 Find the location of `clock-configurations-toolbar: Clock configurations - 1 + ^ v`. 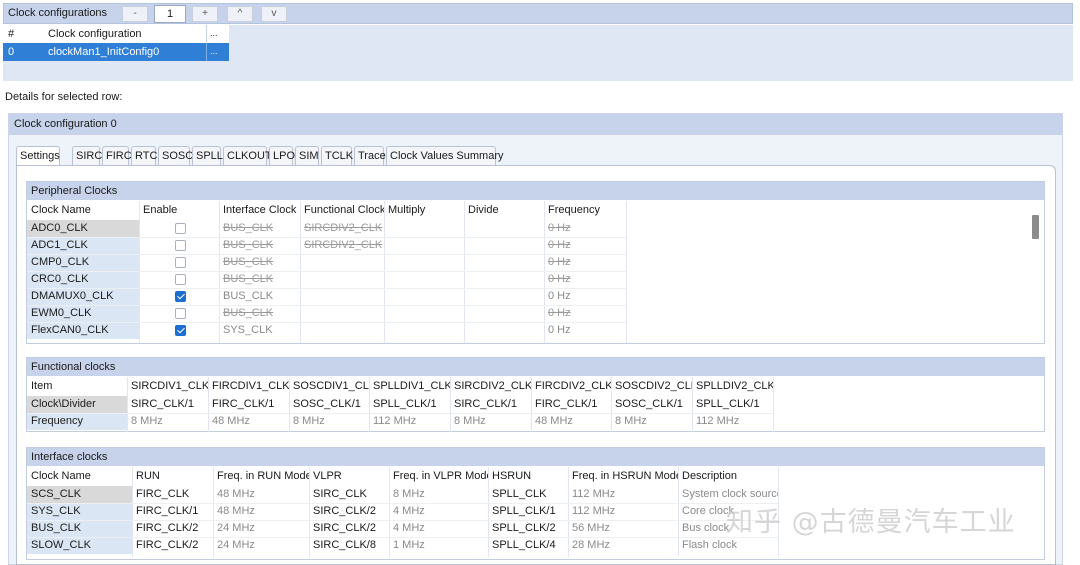

clock-configurations-toolbar: Clock configurations - 1 + ^ v is located at coordinates (538, 13).